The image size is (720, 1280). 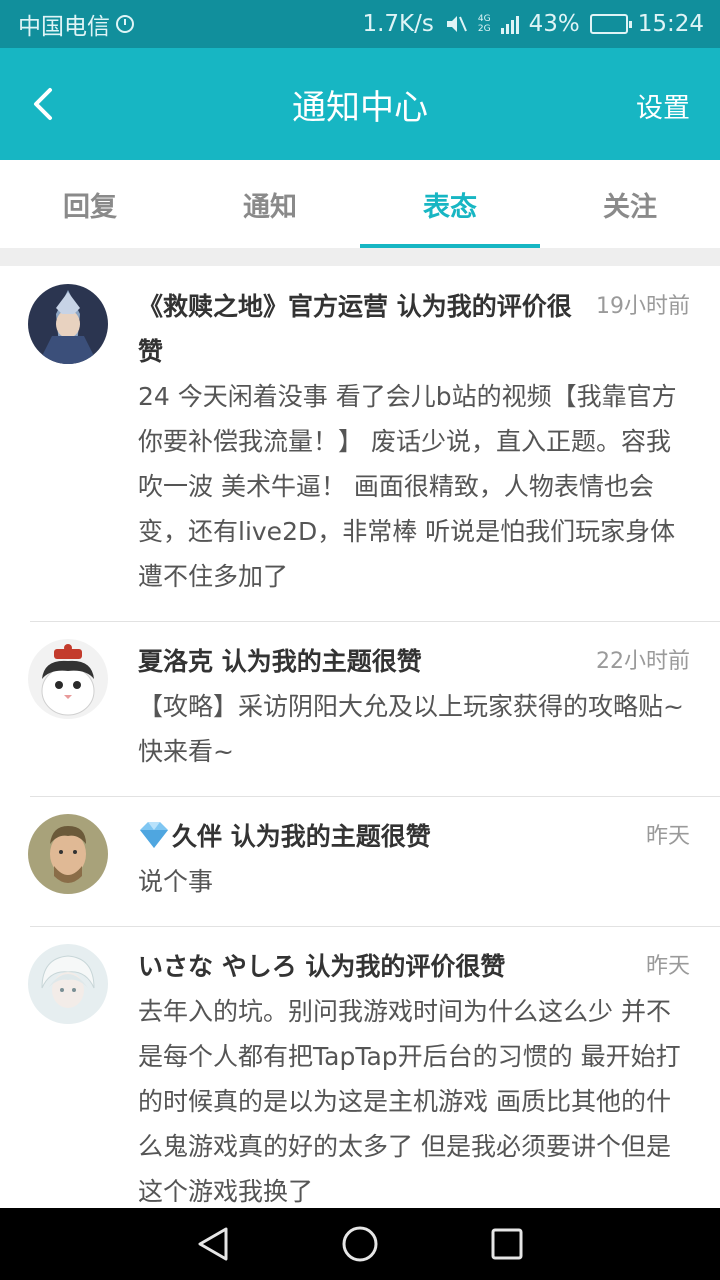 I want to click on status-bar: 中国电信 1.7K/s 4G 2G 43% 15:24, so click(x=360, y=24).